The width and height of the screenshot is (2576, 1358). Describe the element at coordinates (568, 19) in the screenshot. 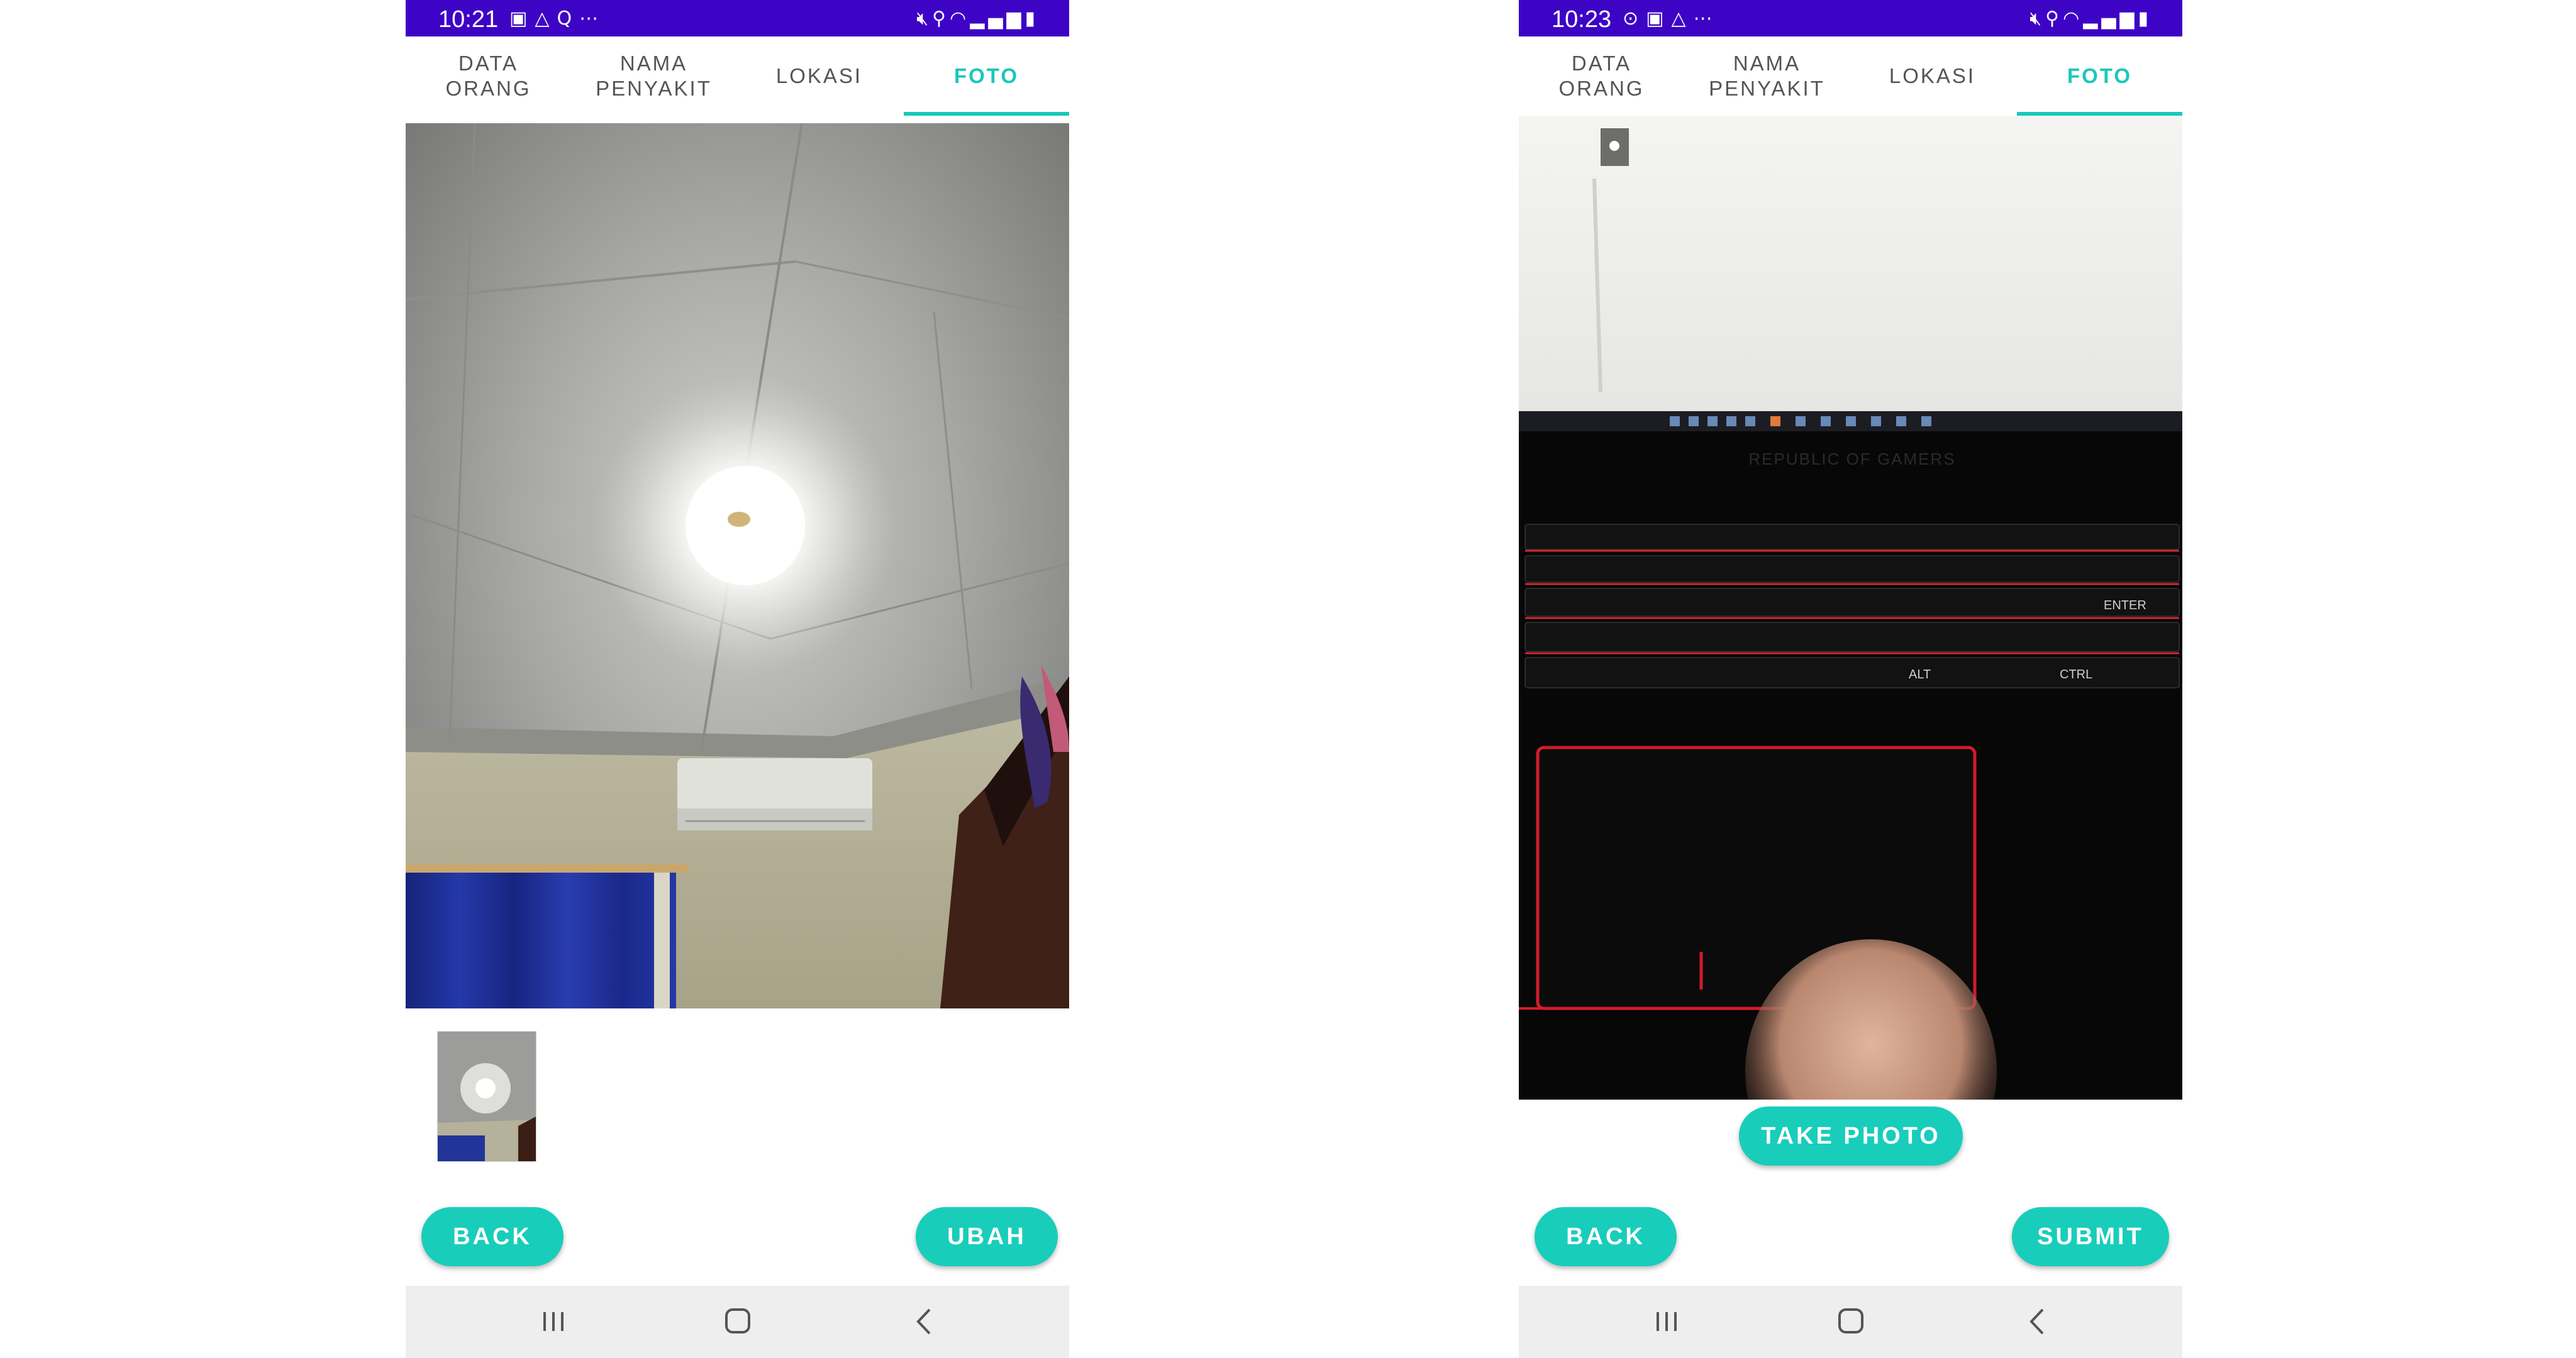

I see `search-app-icon: Q` at that location.